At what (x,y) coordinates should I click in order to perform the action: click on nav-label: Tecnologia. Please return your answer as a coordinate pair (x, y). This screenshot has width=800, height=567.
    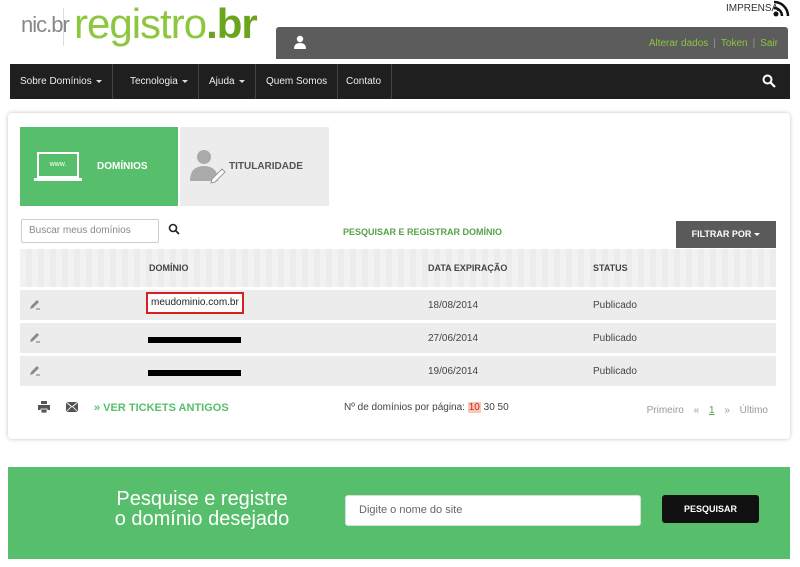
    Looking at the image, I should click on (154, 81).